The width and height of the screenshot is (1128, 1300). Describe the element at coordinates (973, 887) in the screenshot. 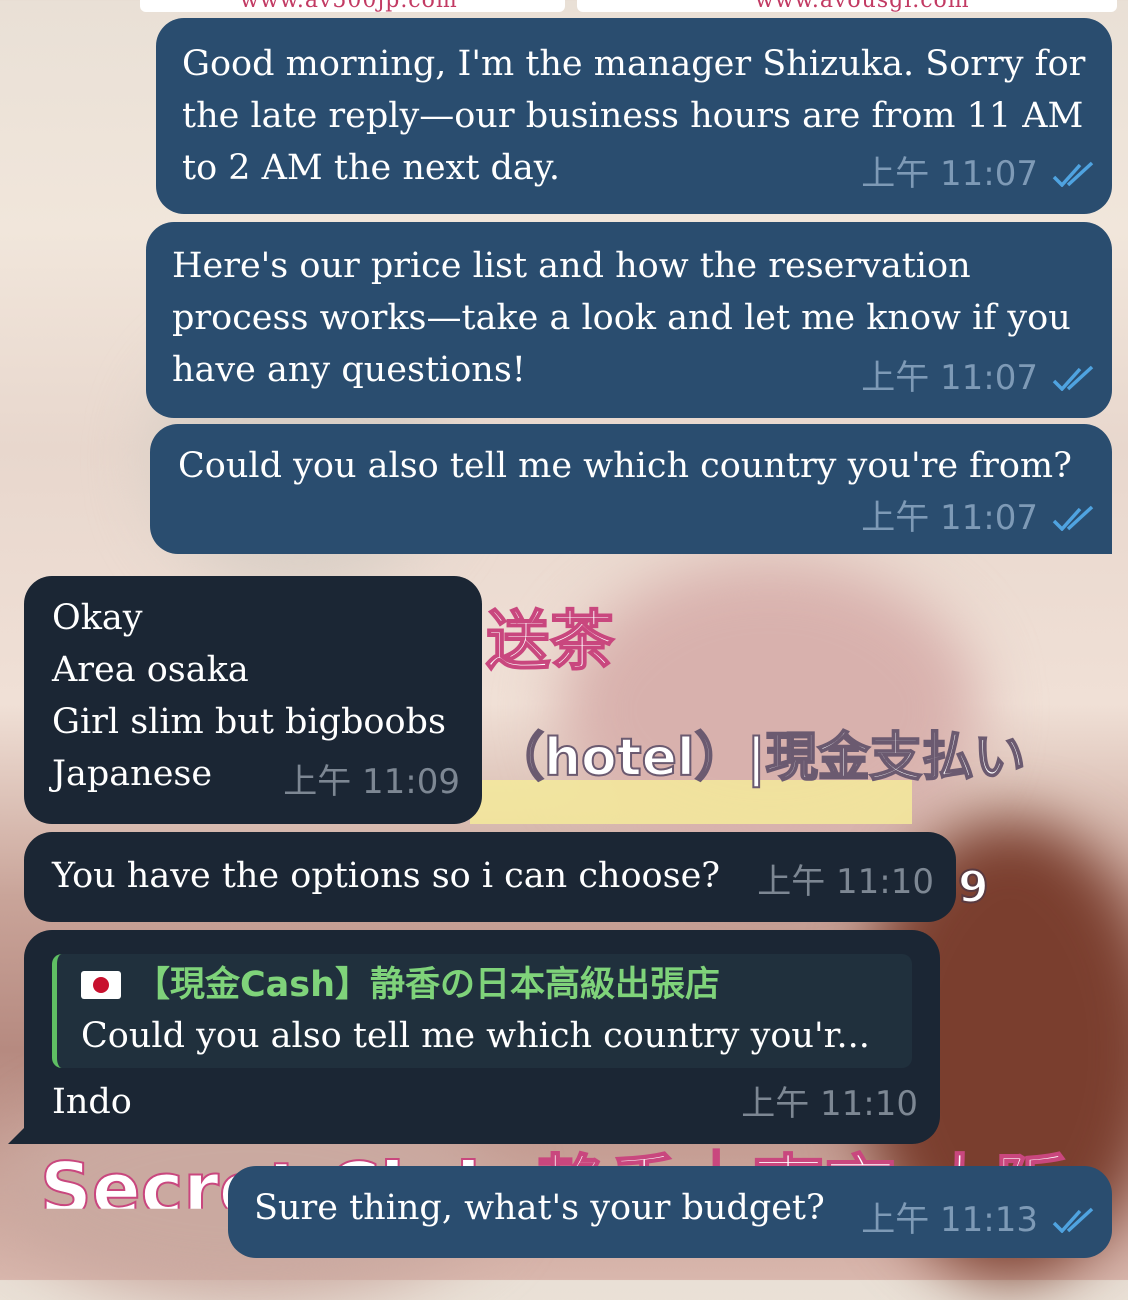

I see `overlay-digit: 9` at that location.